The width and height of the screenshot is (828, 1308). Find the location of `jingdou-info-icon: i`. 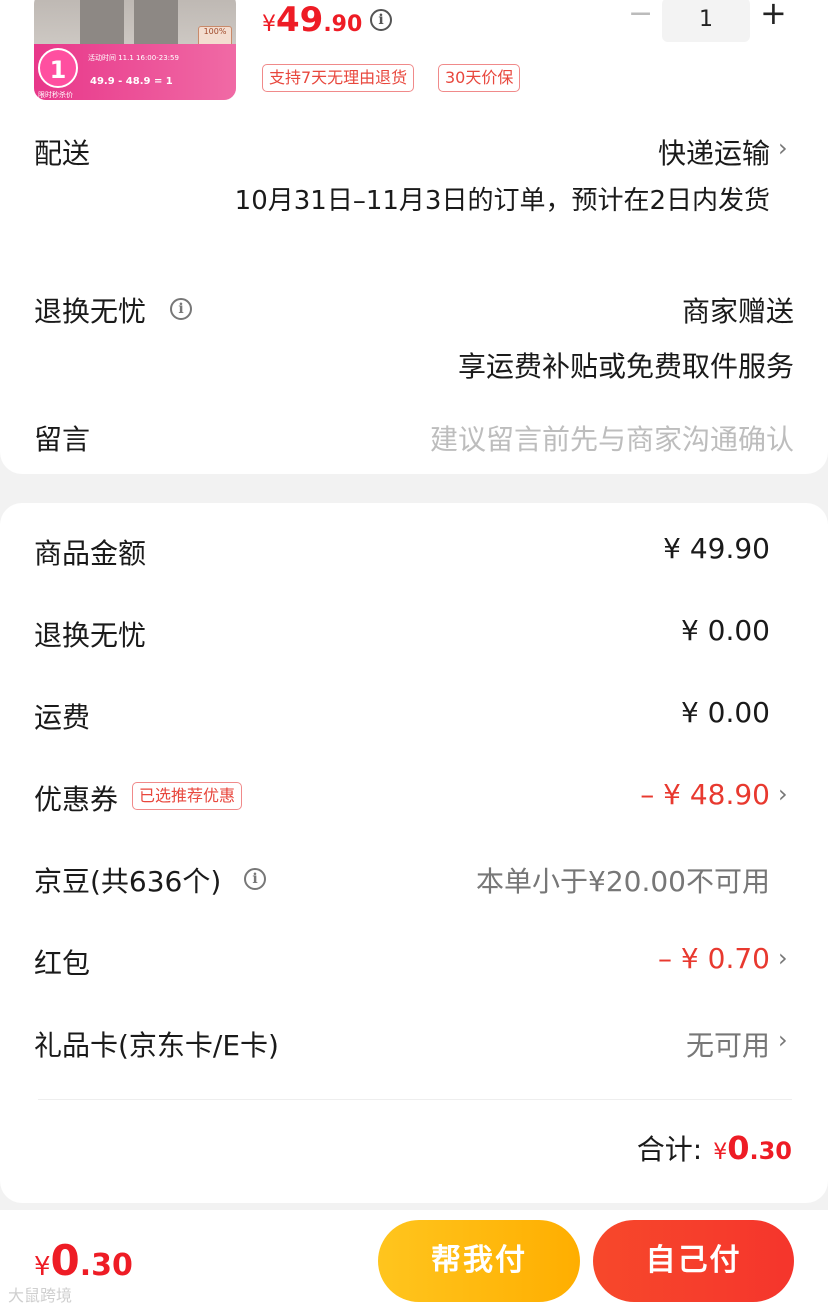

jingdou-info-icon: i is located at coordinates (255, 879).